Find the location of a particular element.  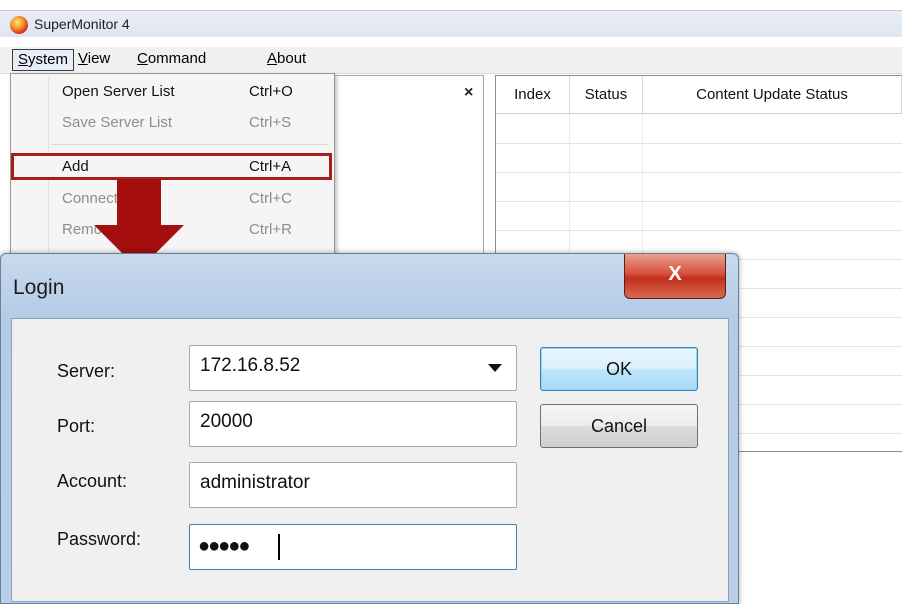

password-label: Password: is located at coordinates (99, 539).